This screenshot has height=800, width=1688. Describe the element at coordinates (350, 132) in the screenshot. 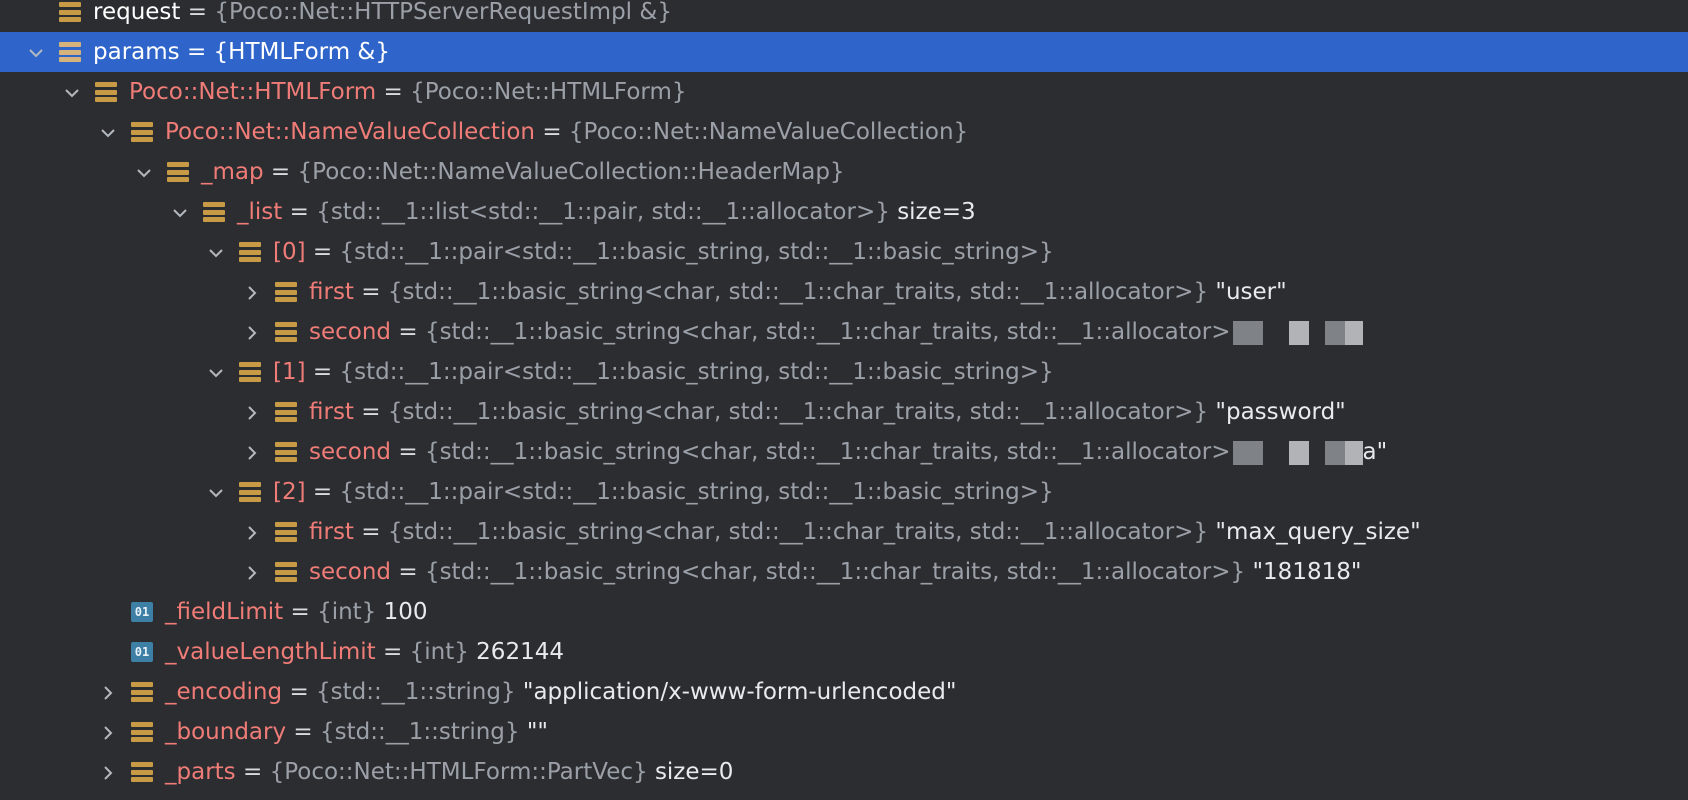

I see `variable-name: Poco::Net::NameValueCollection` at that location.